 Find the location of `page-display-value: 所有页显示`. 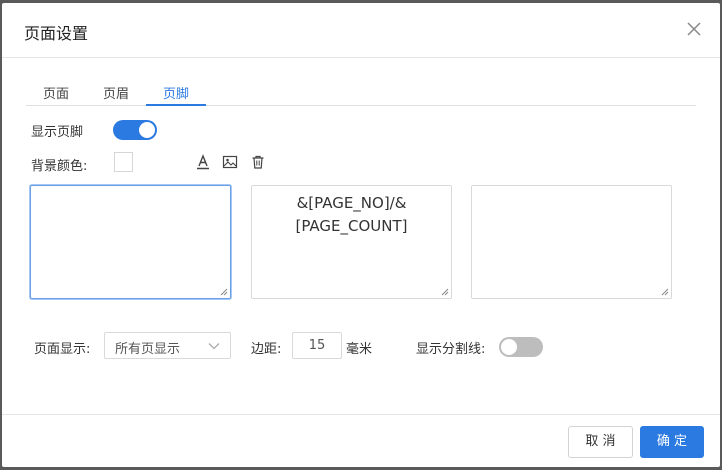

page-display-value: 所有页显示 is located at coordinates (148, 349).